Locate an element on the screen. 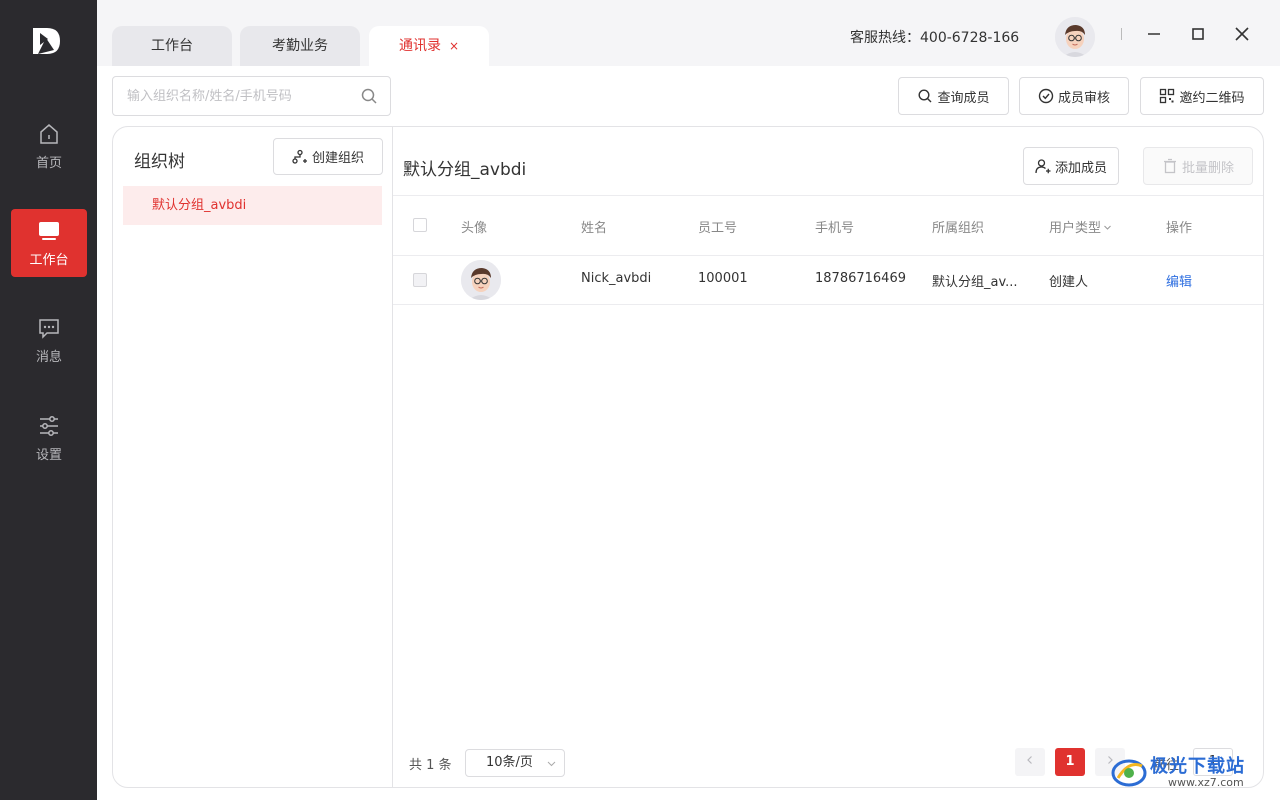 This screenshot has height=800, width=1280. message-icon is located at coordinates (49, 329).